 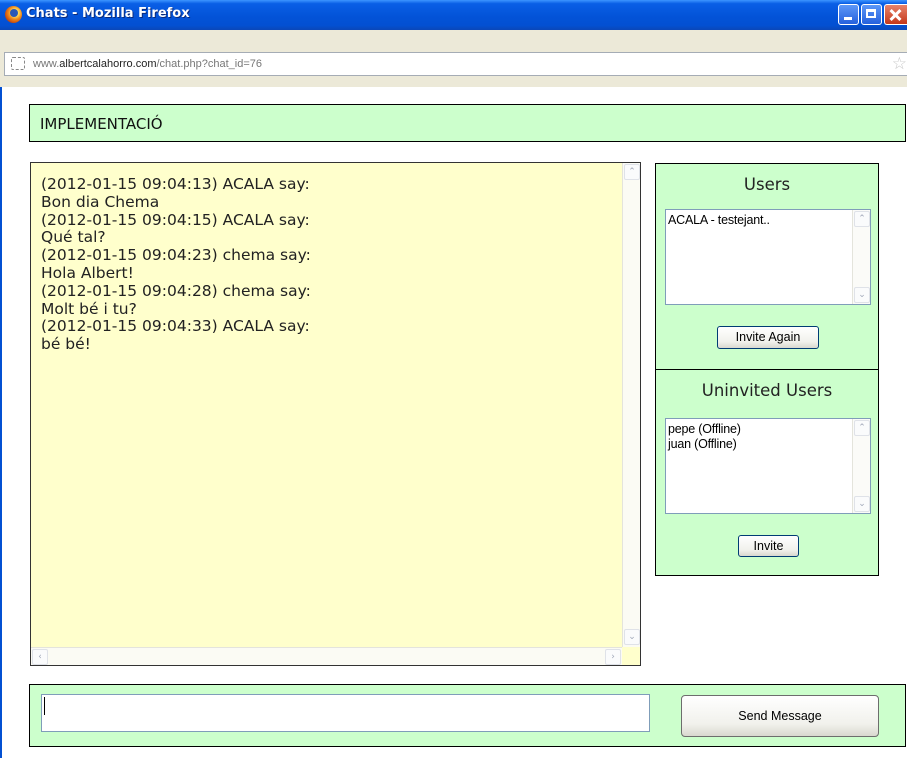 I want to click on chat-horizontal-scrollbar: ‹ ›, so click(x=326, y=656).